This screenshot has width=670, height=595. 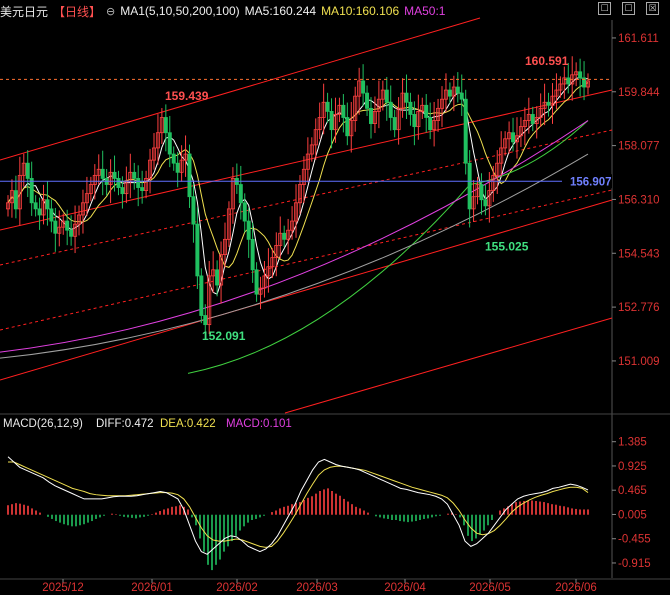 I want to click on macd-diff-value: DIFF:0.472, so click(x=125, y=424).